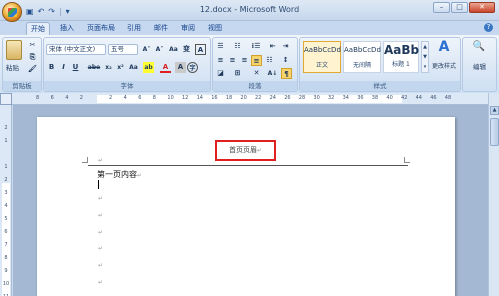 The width and height of the screenshot is (499, 296). What do you see at coordinates (272, 46) in the screenshot?
I see `decrease-indent-icon: ⇤` at bounding box center [272, 46].